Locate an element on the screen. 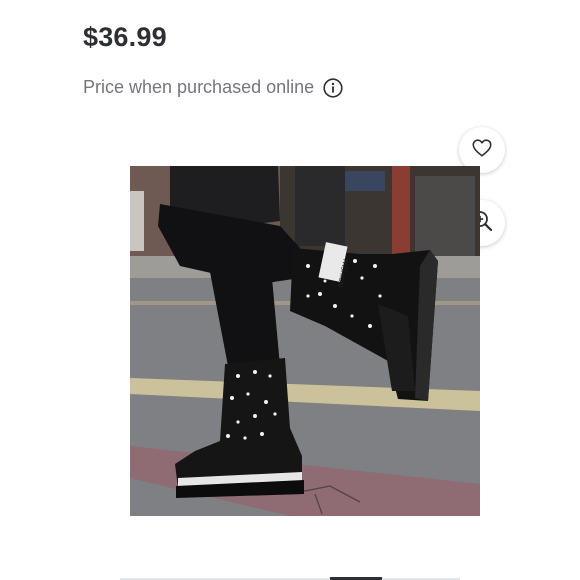 Image resolution: width=580 pixels, height=580 pixels. heart-outline-icon is located at coordinates (482, 150).